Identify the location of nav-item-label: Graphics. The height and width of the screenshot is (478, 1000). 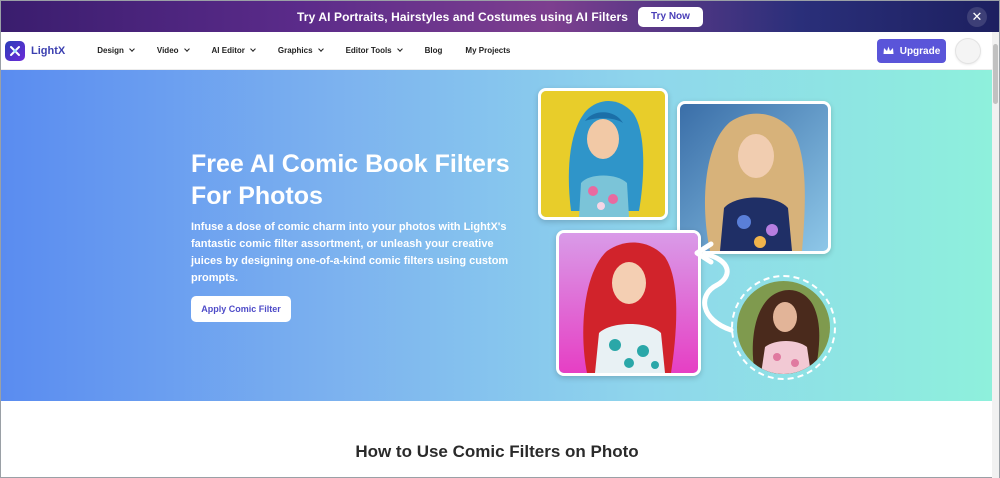
(295, 50).